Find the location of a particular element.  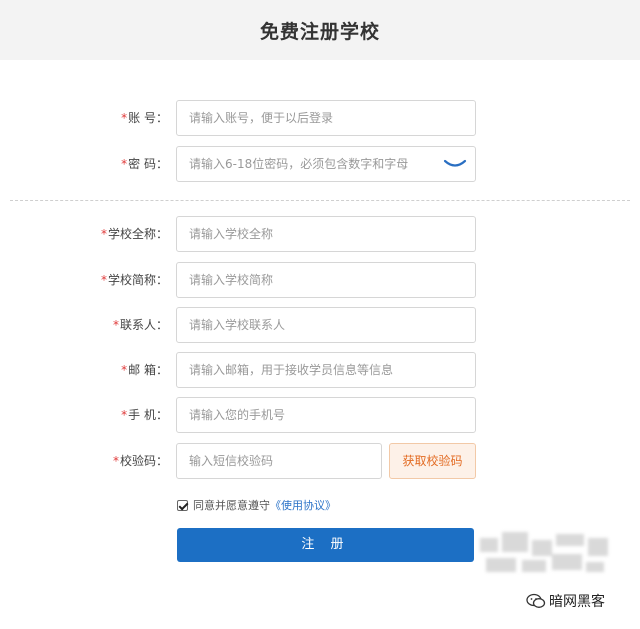

password-input is located at coordinates (326, 164).